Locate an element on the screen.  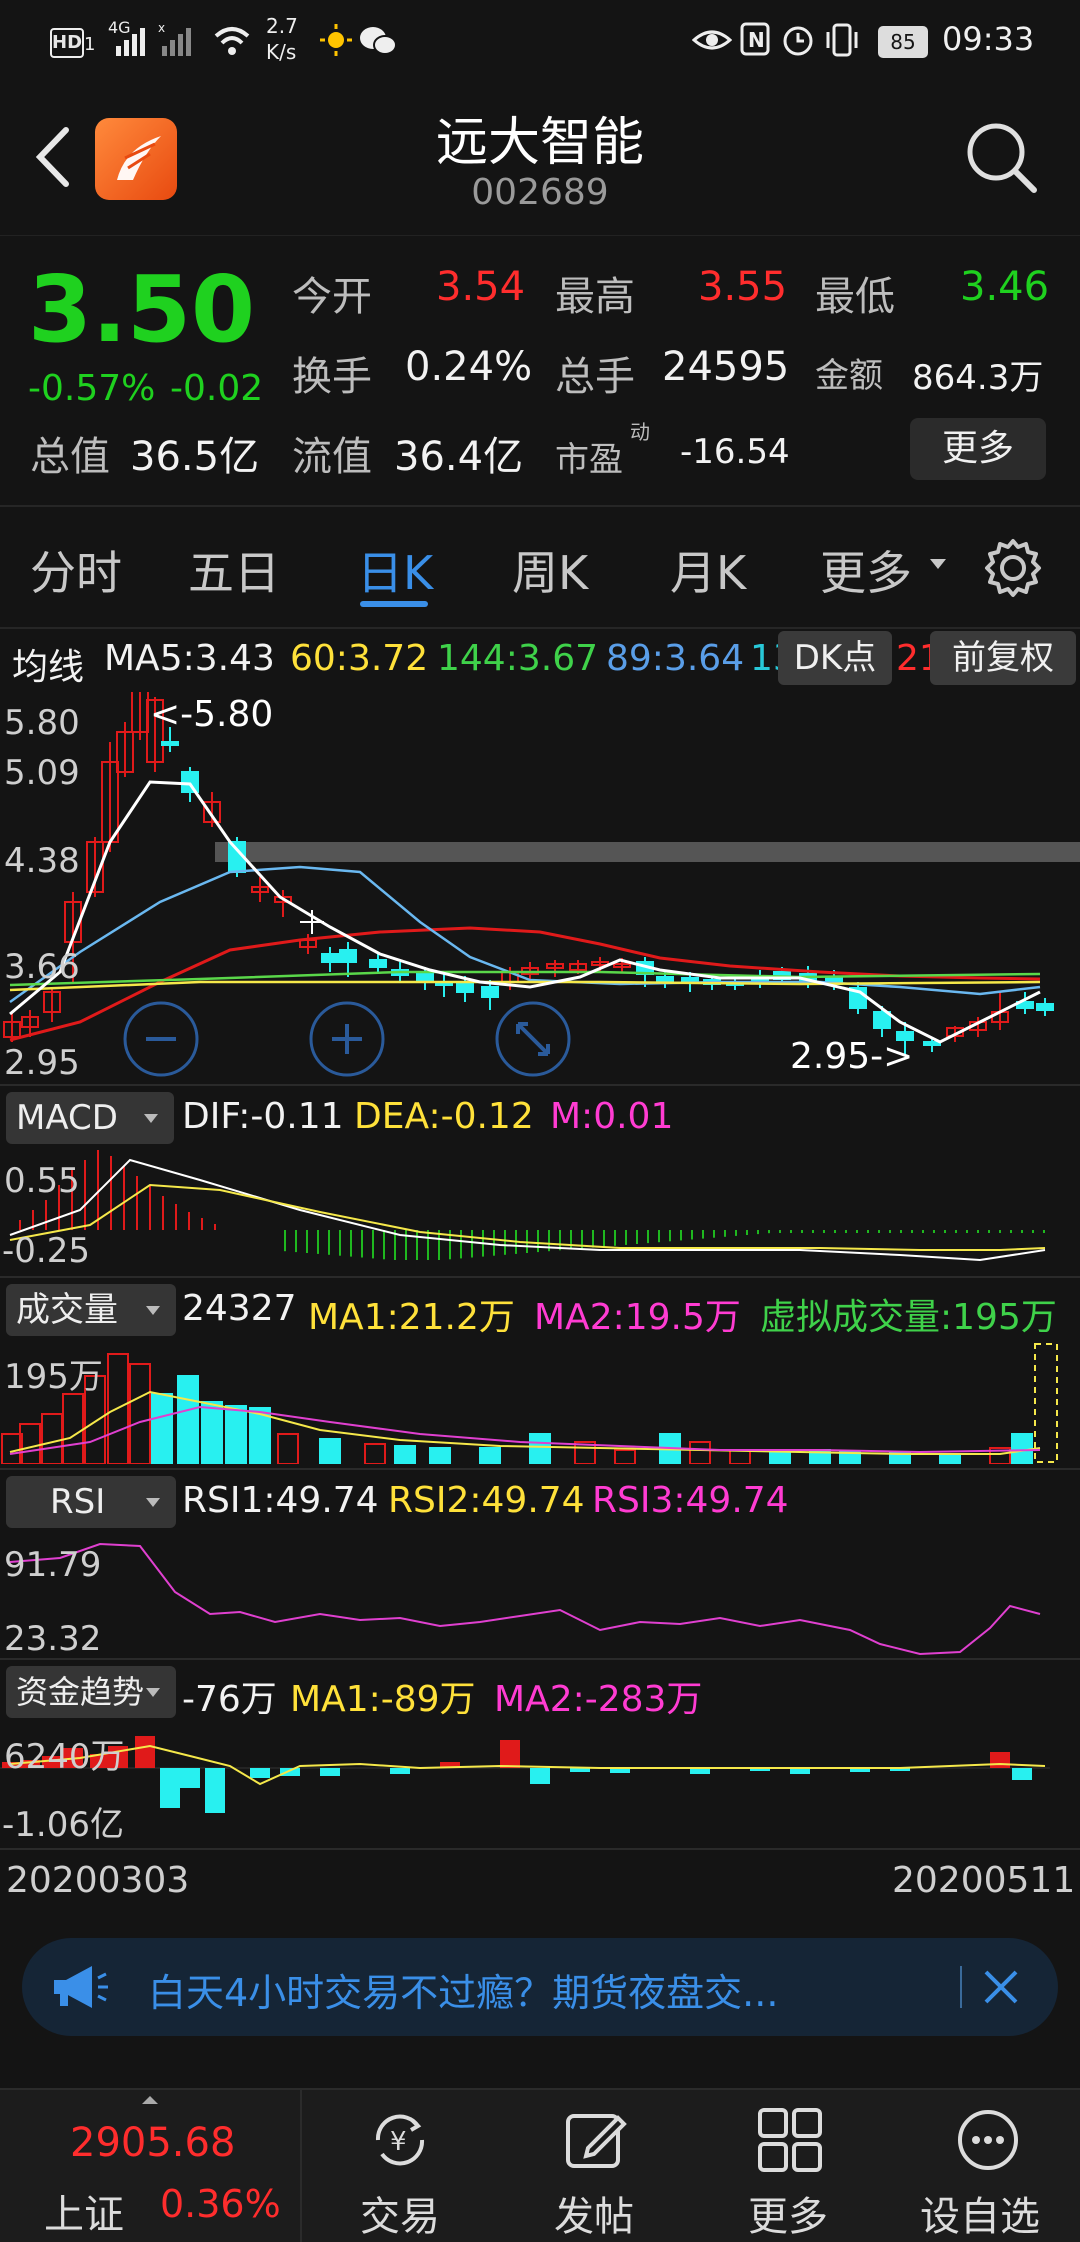
y-tick-1: 5.09 is located at coordinates (42, 773).